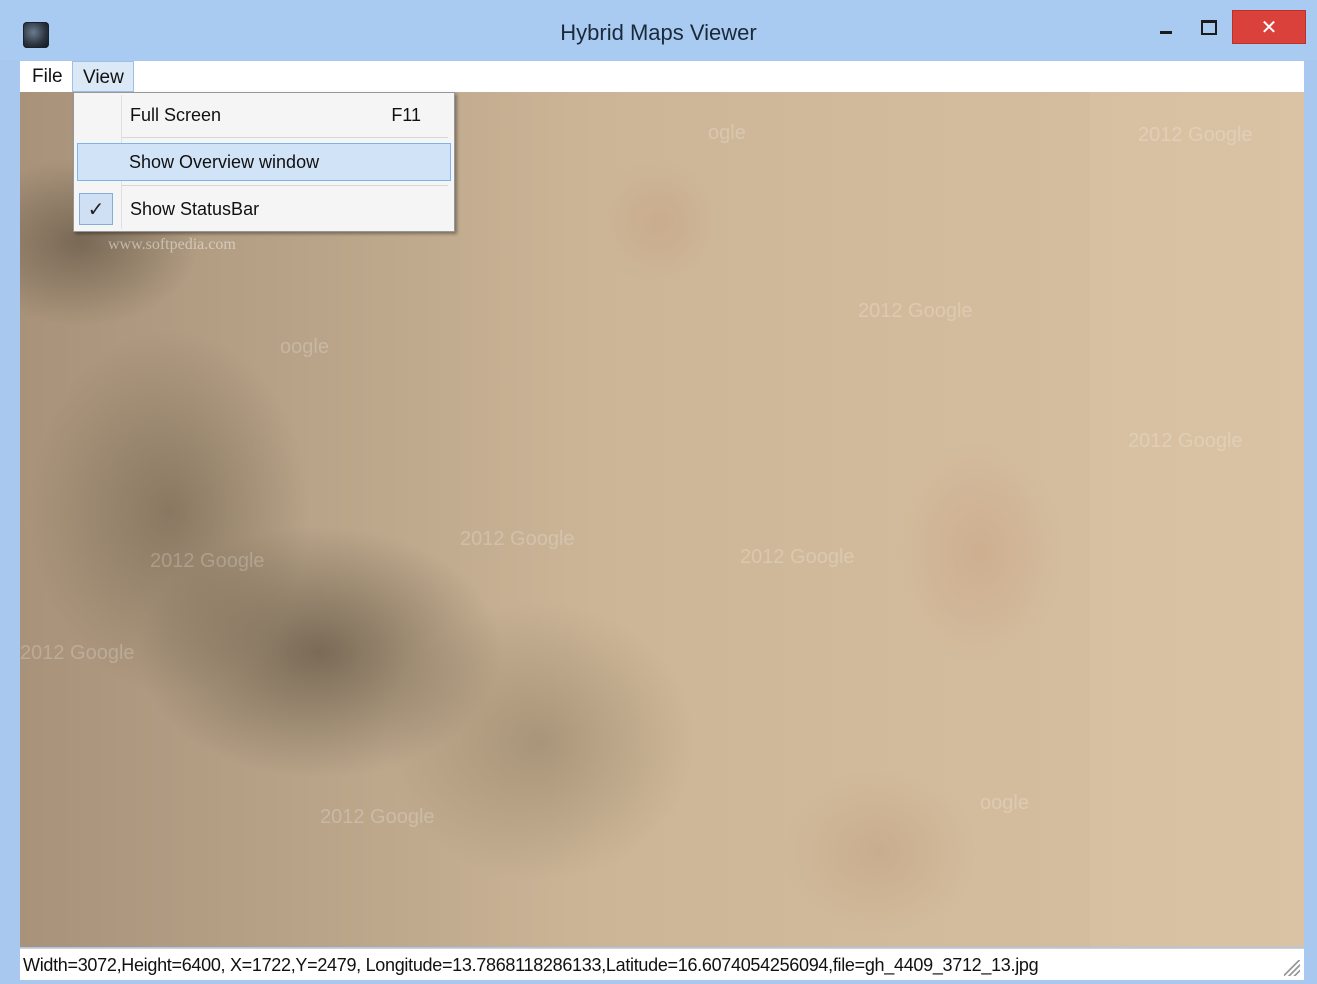 The image size is (1317, 984). What do you see at coordinates (1292, 968) in the screenshot?
I see `resize-grip-icon` at bounding box center [1292, 968].